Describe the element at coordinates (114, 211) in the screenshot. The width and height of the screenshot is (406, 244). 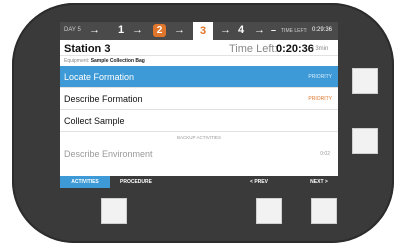
I see `hardware-button-bottom-left` at that location.